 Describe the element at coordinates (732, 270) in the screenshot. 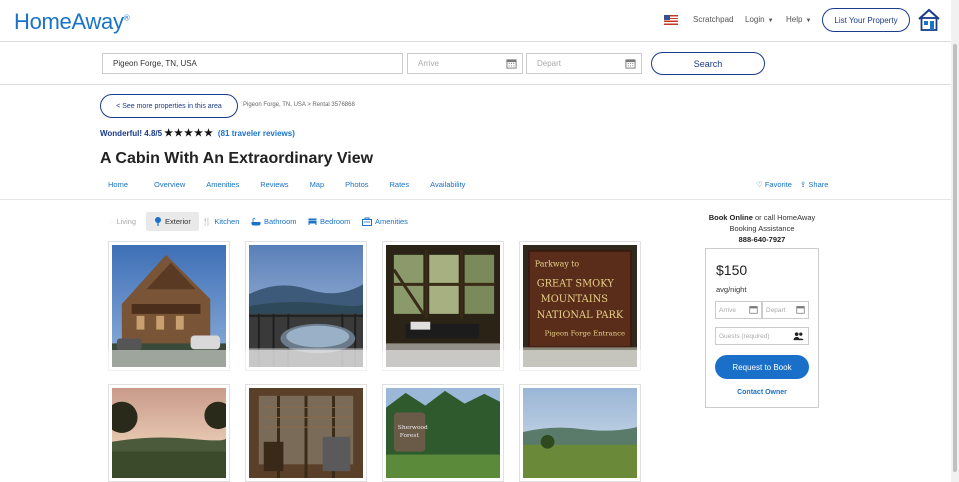

I see `nightly-price: $150` at that location.